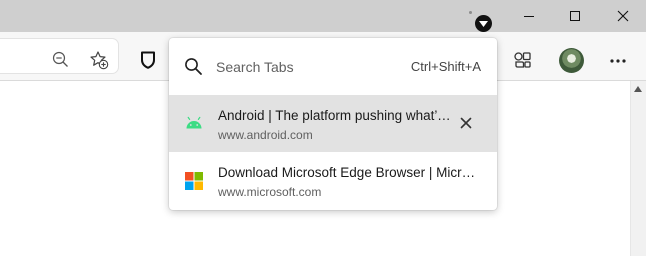 This screenshot has width=646, height=256. I want to click on maximize-button, so click(575, 16).